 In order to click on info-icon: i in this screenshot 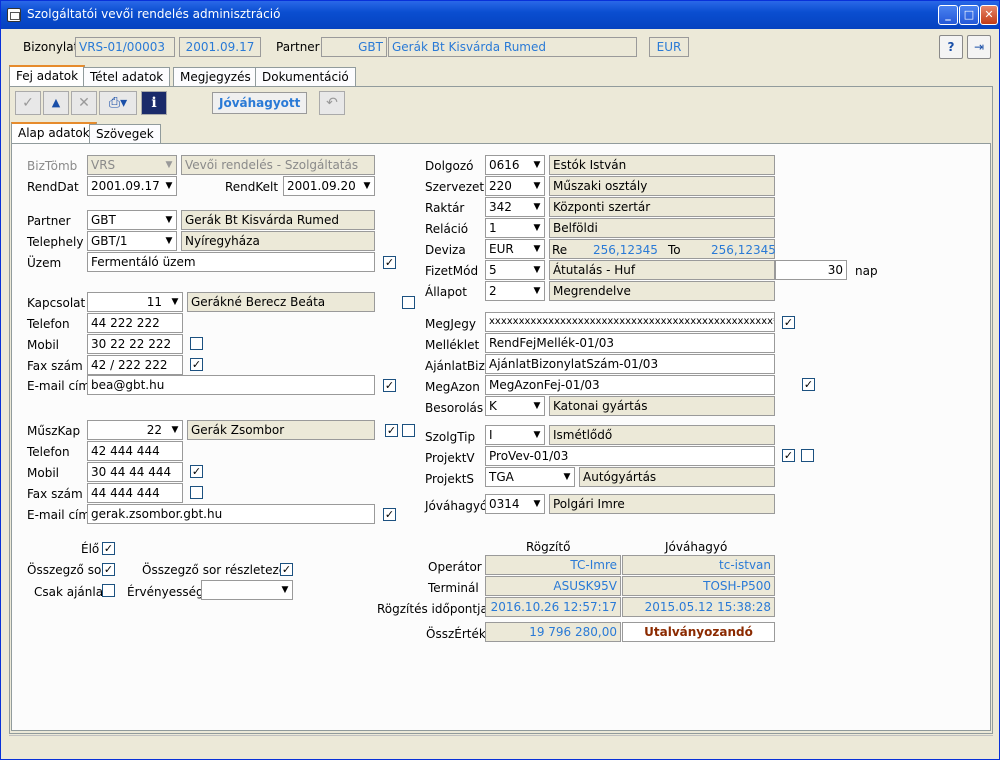, I will do `click(154, 103)`.